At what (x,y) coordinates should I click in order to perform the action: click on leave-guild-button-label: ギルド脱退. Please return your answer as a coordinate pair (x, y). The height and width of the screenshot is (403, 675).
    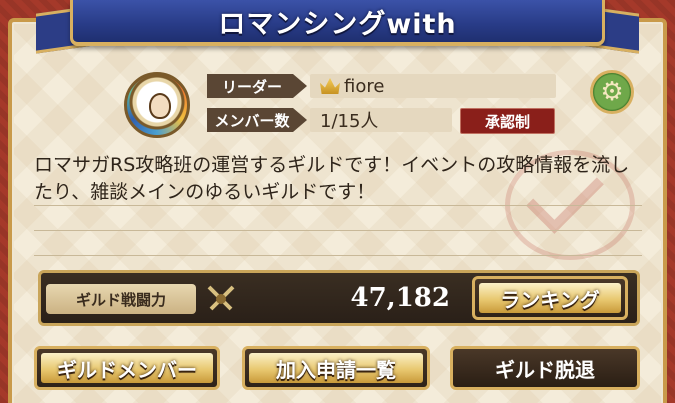
    Looking at the image, I should click on (545, 369).